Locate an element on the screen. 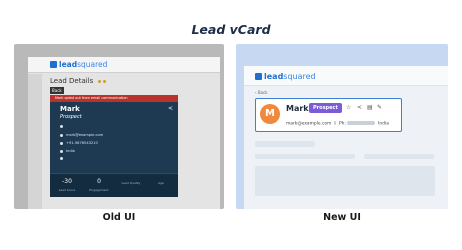 The width and height of the screenshot is (462, 250). phone-prefix: Ph: is located at coordinates (342, 124).